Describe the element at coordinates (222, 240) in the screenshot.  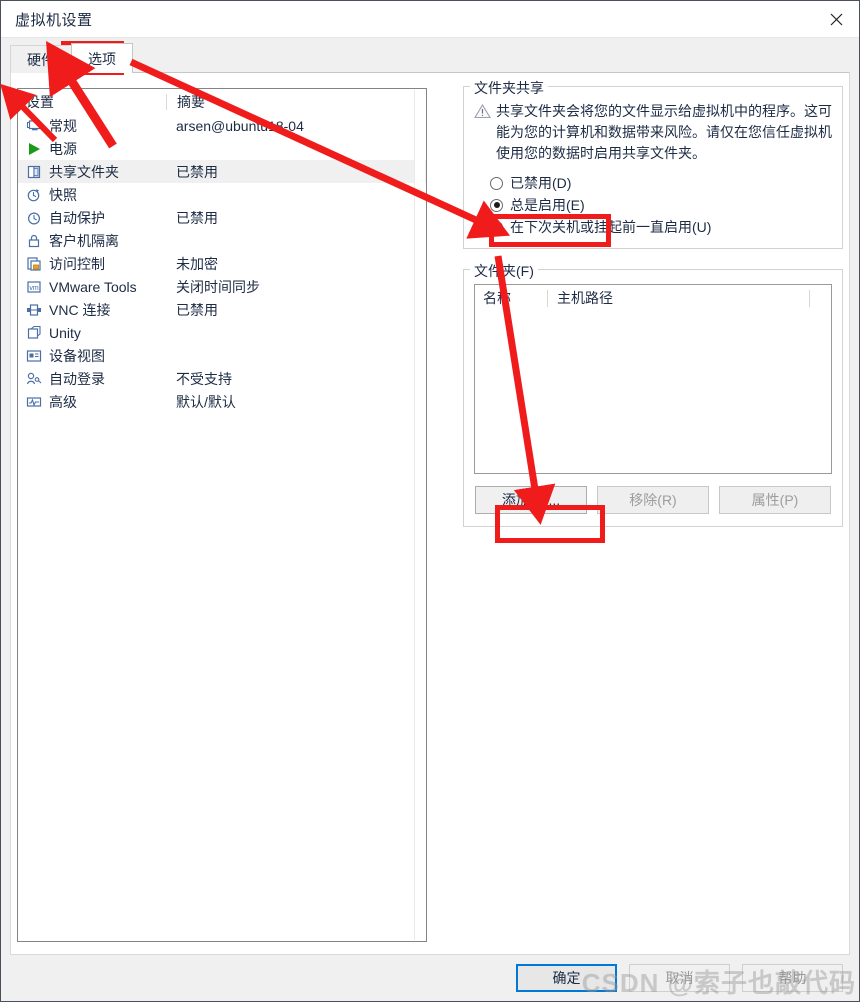
I see `sidebar-item-guest-isolation: 客户机隔离` at that location.